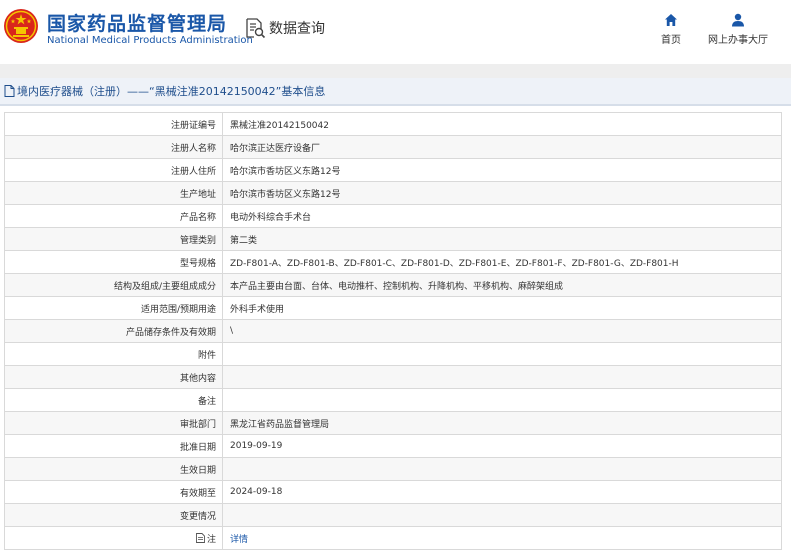 The height and width of the screenshot is (559, 791). Describe the element at coordinates (113, 469) in the screenshot. I see `field-label: 生效日期` at that location.